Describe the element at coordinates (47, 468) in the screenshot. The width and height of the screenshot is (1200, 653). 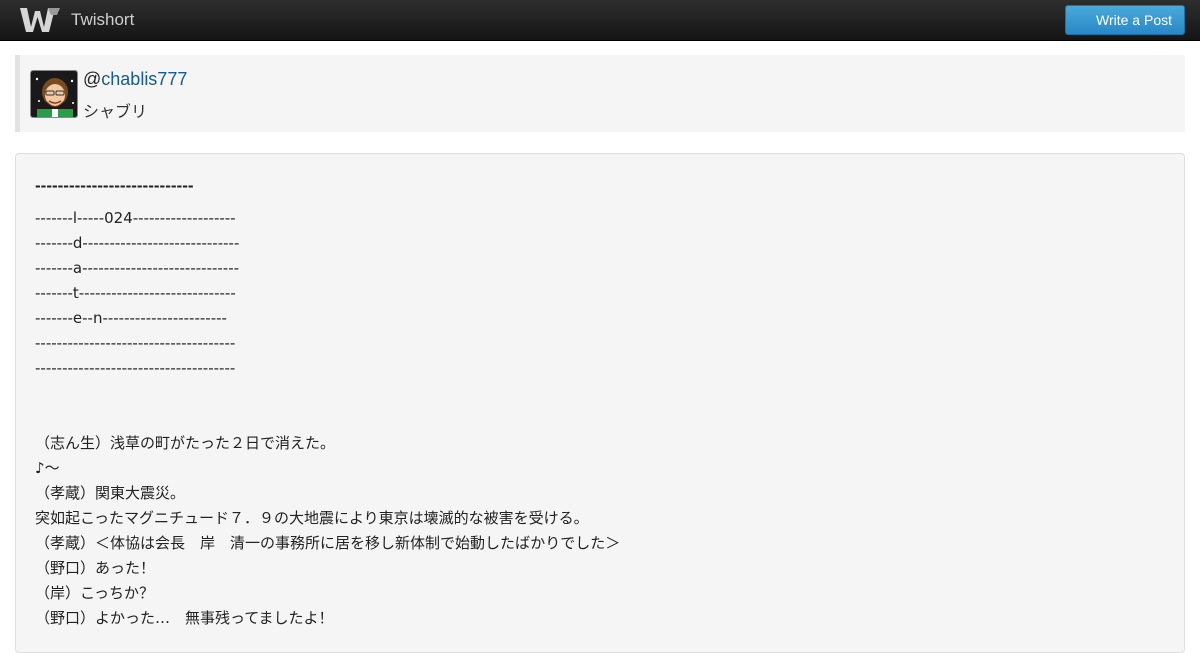
I see `post-line: ♪～` at that location.